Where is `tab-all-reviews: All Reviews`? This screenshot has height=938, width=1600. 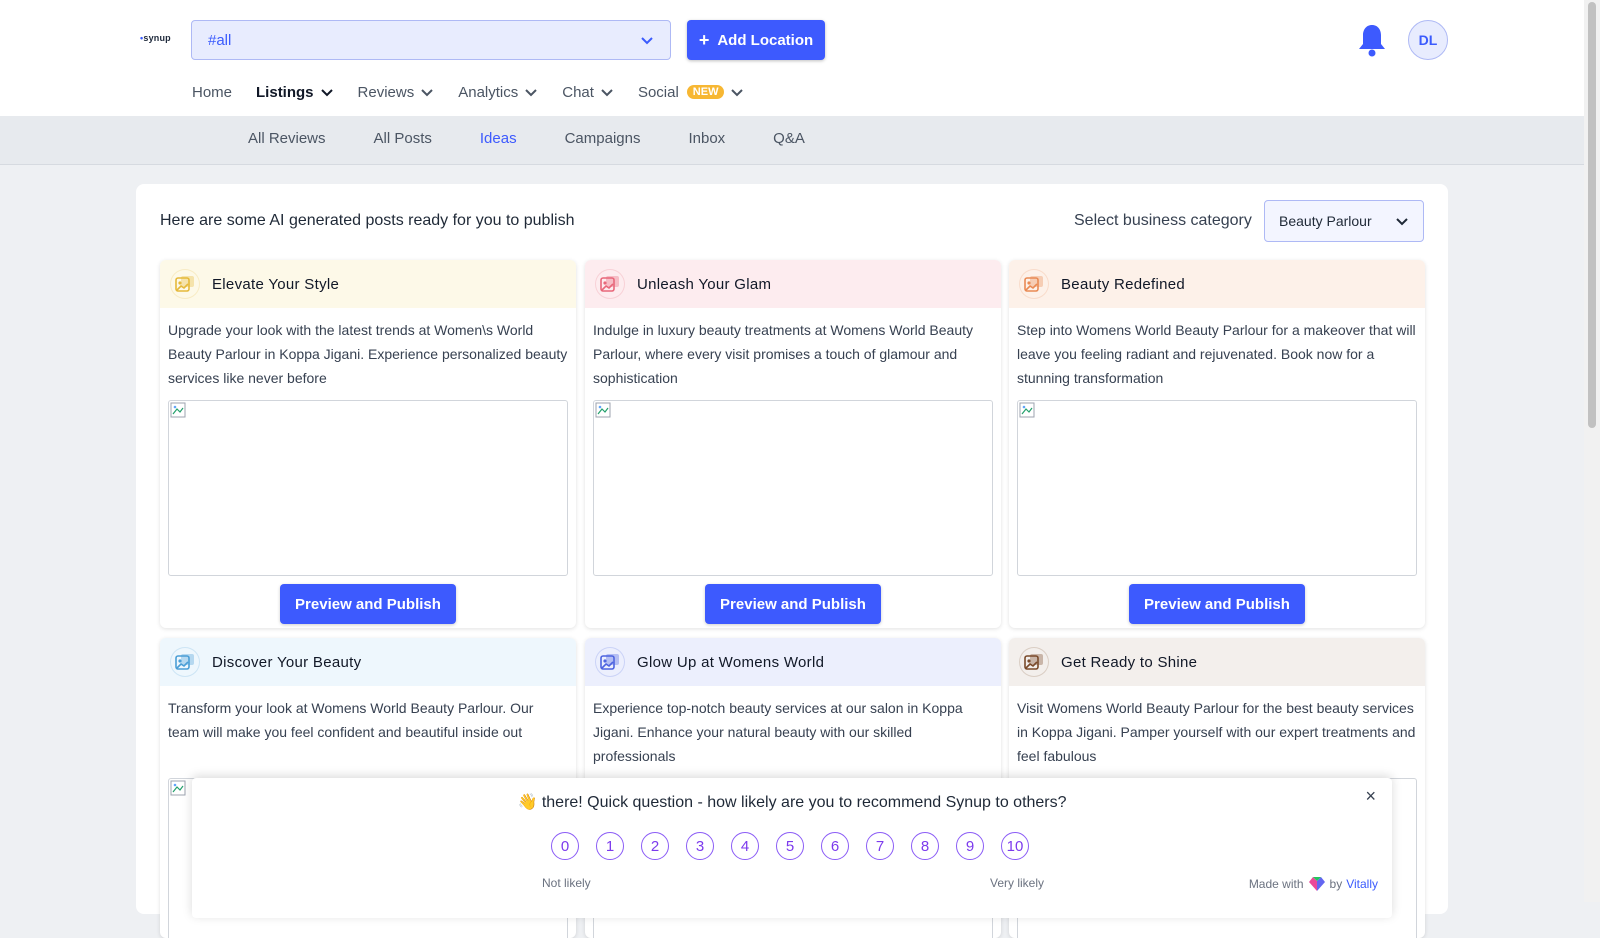
tab-all-reviews: All Reviews is located at coordinates (287, 138).